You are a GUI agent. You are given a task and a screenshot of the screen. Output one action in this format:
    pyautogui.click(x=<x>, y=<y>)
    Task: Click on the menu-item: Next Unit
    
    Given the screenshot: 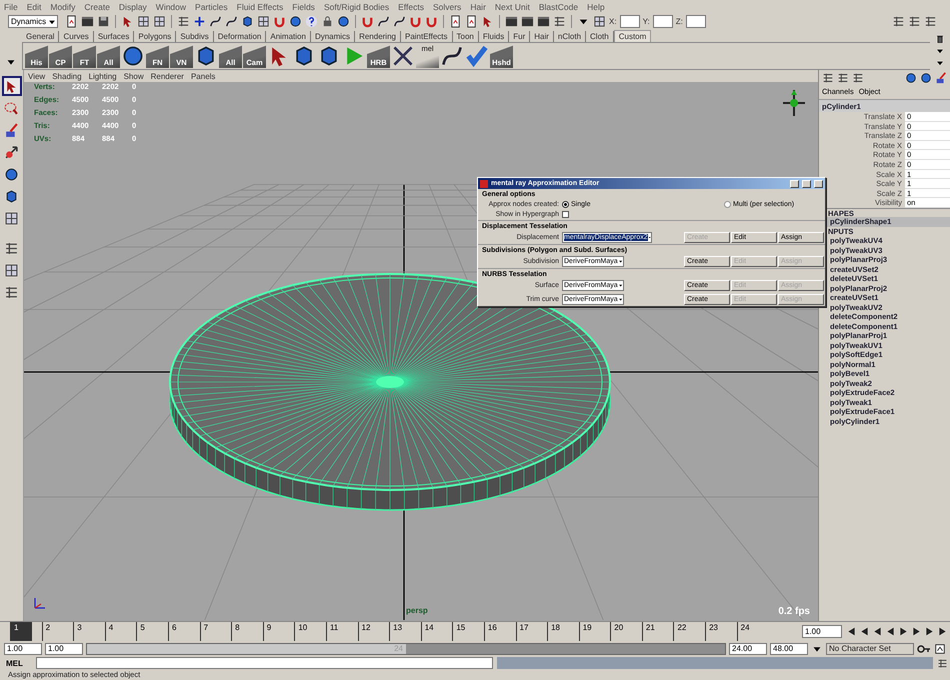 What is the action you would take?
    pyautogui.click(x=512, y=7)
    